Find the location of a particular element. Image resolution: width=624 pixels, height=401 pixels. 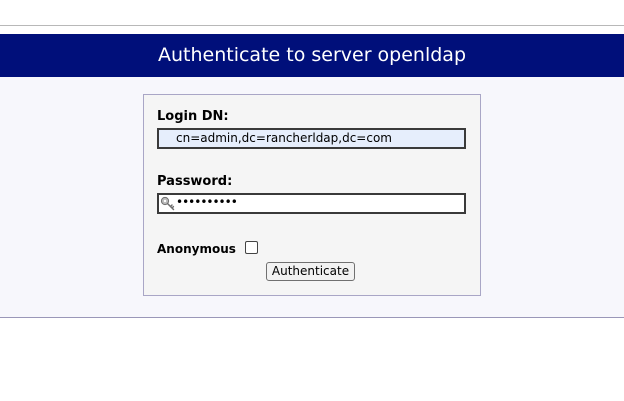

login-dn-input: cn=admin,dc=rancherldap,dc=com is located at coordinates (311, 138).